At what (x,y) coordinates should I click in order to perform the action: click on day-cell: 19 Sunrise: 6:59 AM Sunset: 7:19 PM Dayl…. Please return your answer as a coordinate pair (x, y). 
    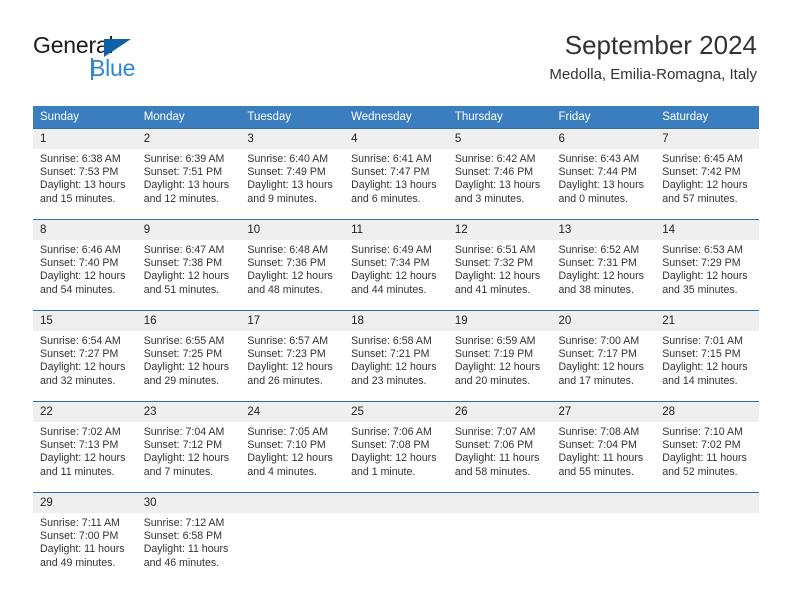
    Looking at the image, I should click on (499, 356).